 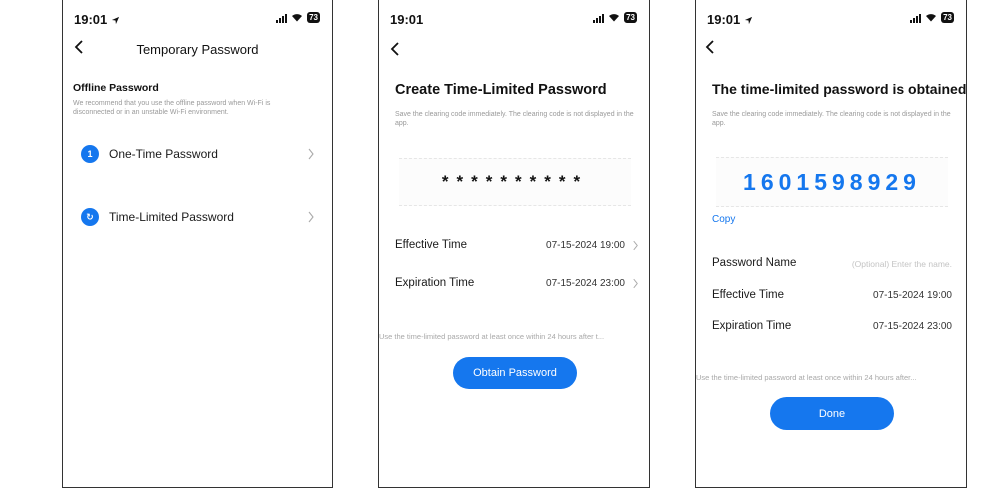 I want to click on number-one-icon: 1, so click(x=90, y=154).